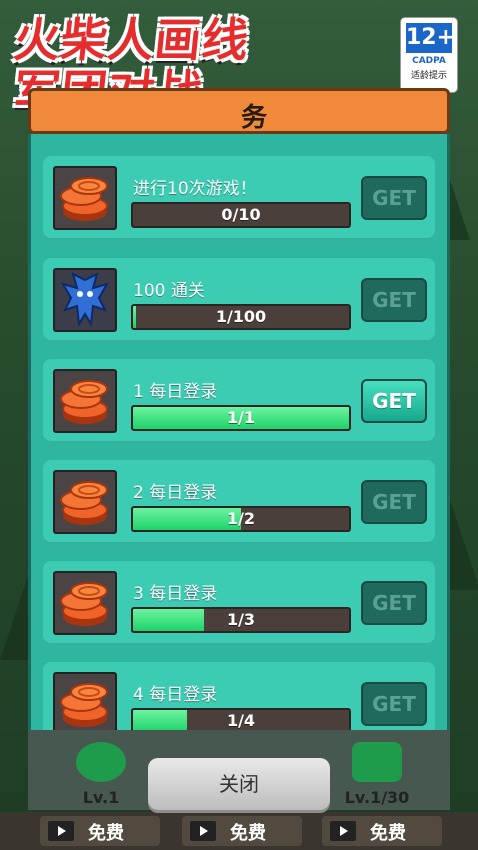  I want to click on free-button-left: 免费, so click(100, 831).